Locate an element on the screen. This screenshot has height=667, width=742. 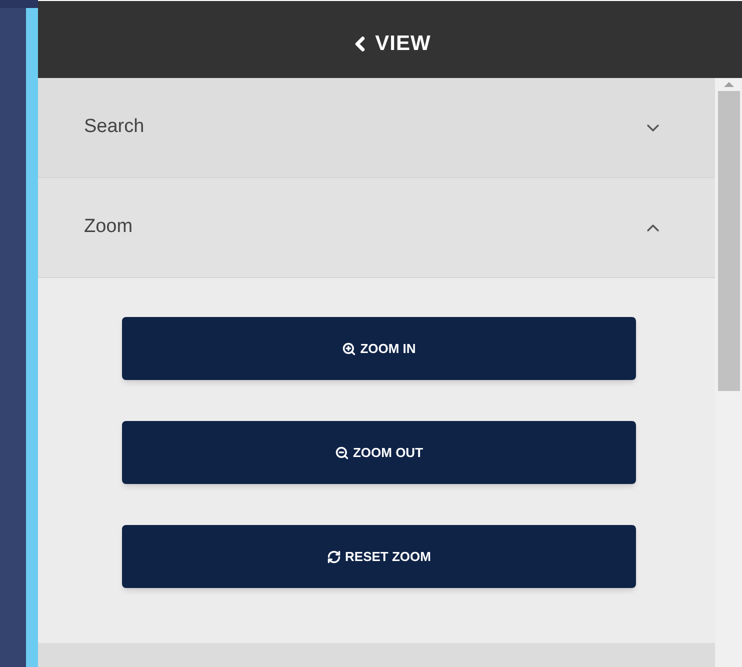
zoom-in-icon is located at coordinates (349, 349).